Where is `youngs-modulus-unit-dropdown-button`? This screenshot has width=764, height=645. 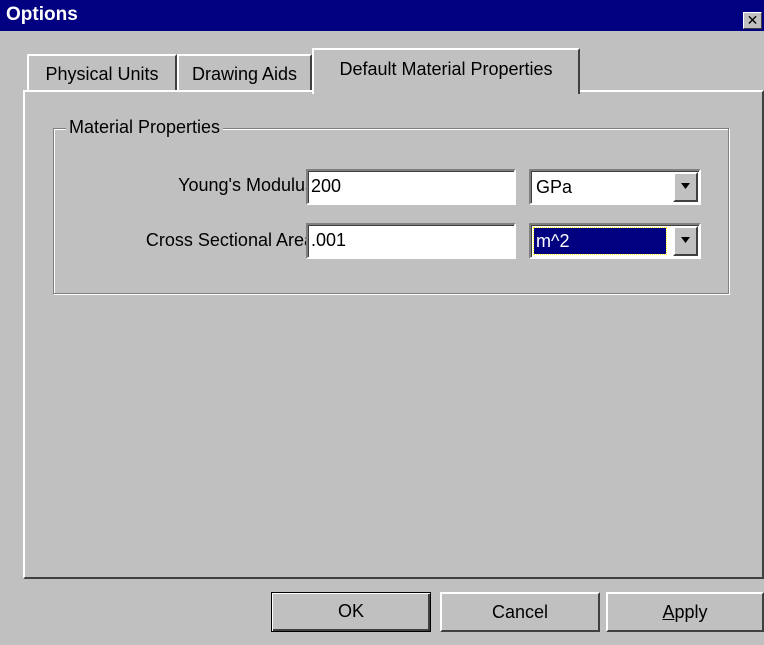
youngs-modulus-unit-dropdown-button is located at coordinates (685, 187).